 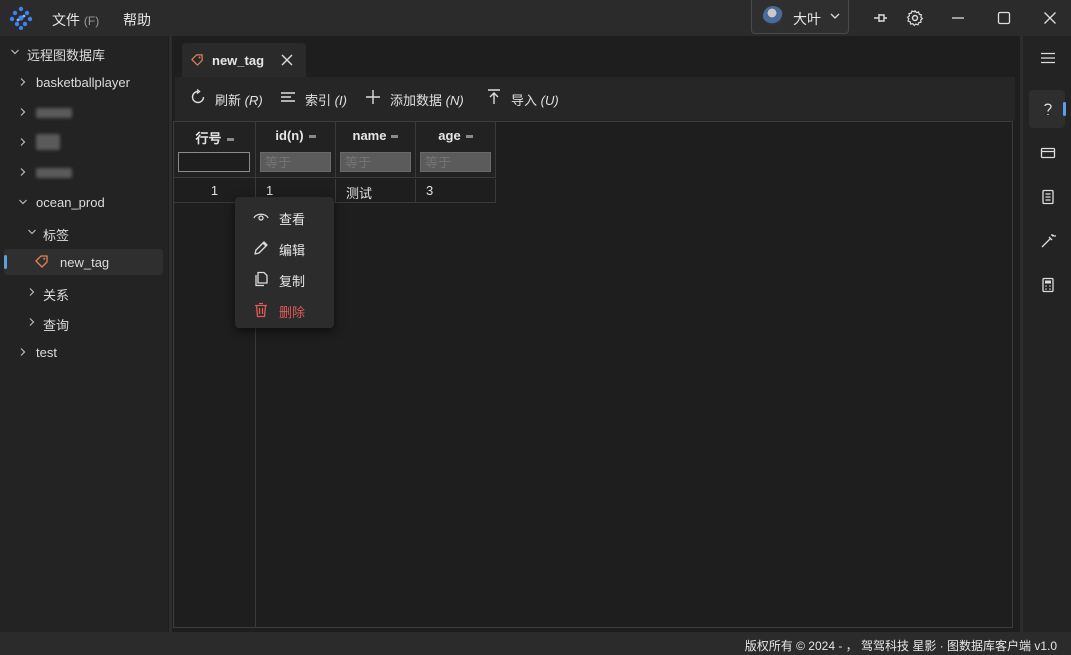 I want to click on filter-input-age, so click(x=455, y=162).